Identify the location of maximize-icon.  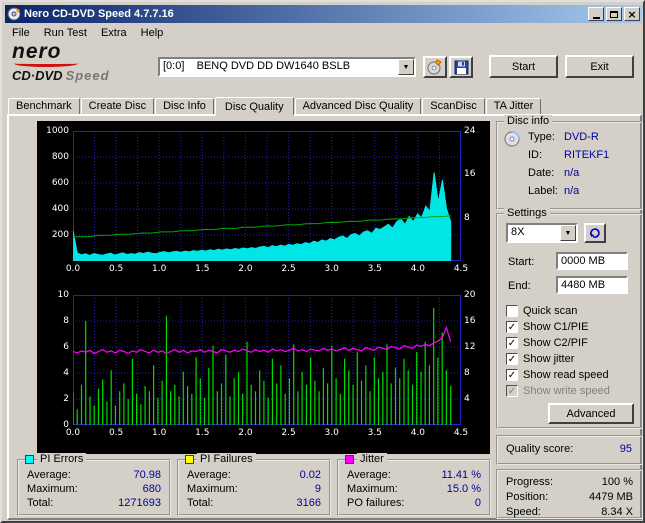
(614, 14).